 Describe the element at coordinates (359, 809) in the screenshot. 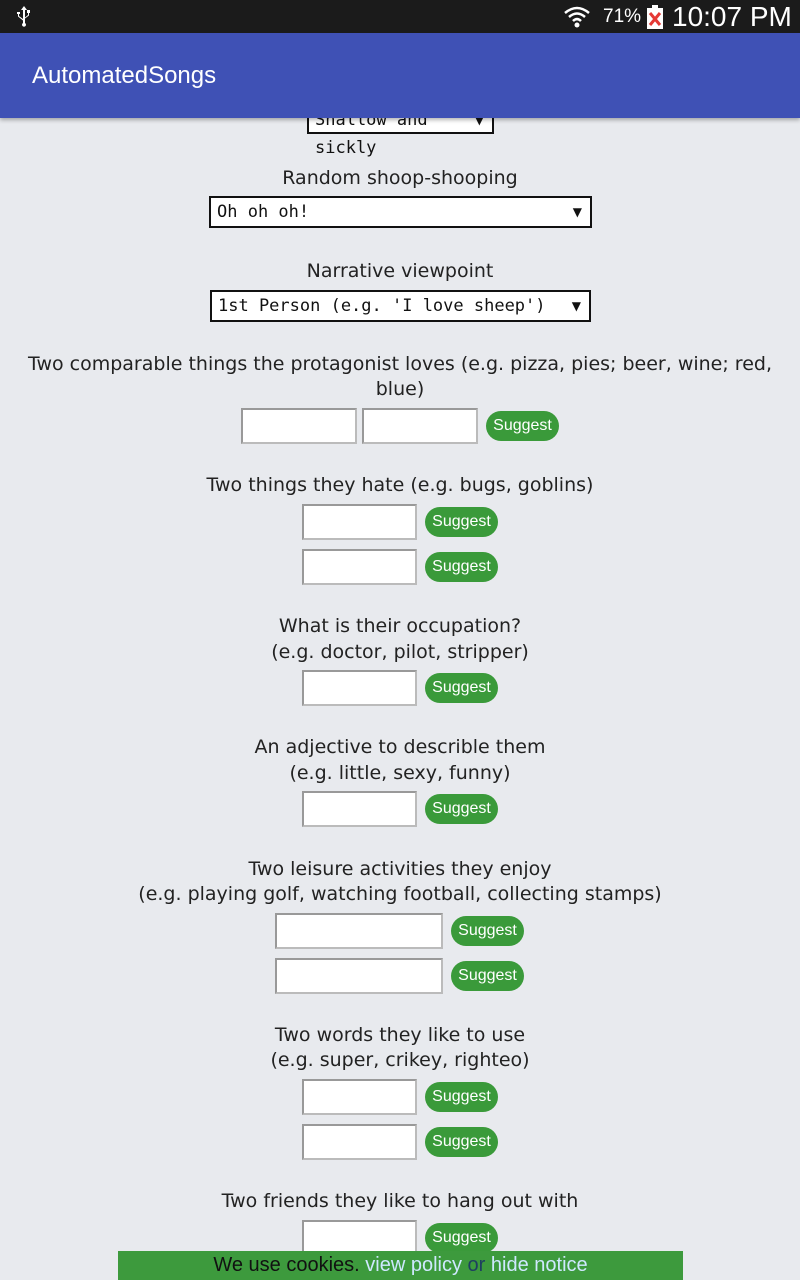

I see `adjective-input` at that location.